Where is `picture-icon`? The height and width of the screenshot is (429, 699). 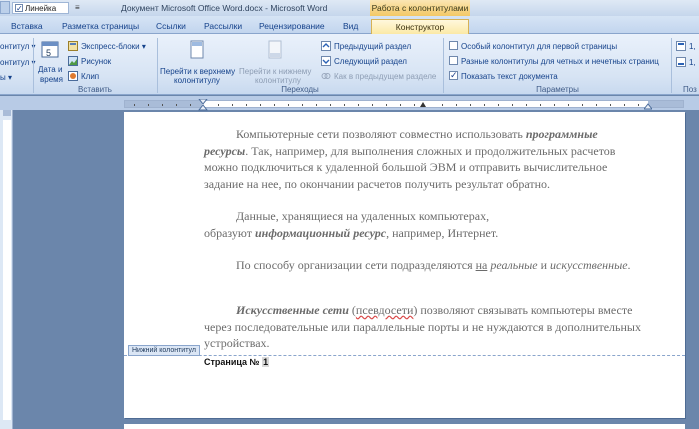
picture-icon is located at coordinates (73, 61).